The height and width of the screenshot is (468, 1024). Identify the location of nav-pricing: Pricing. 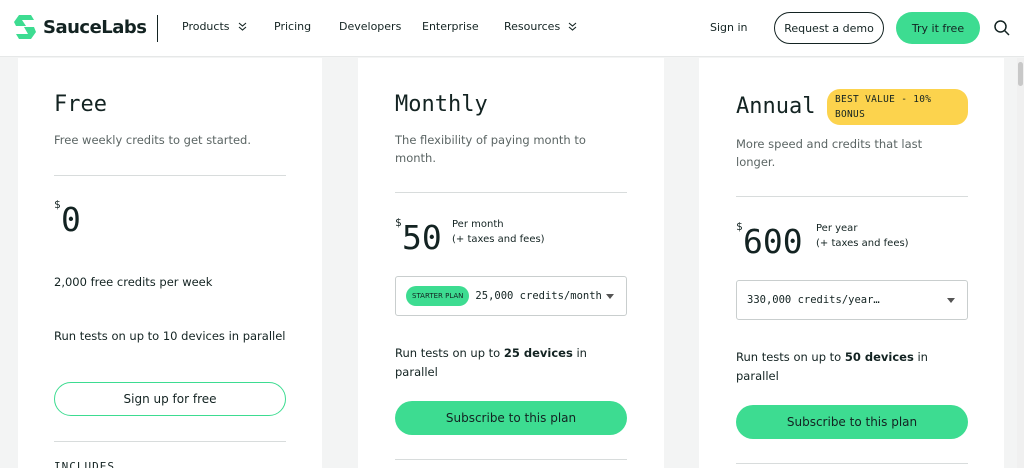
(292, 26).